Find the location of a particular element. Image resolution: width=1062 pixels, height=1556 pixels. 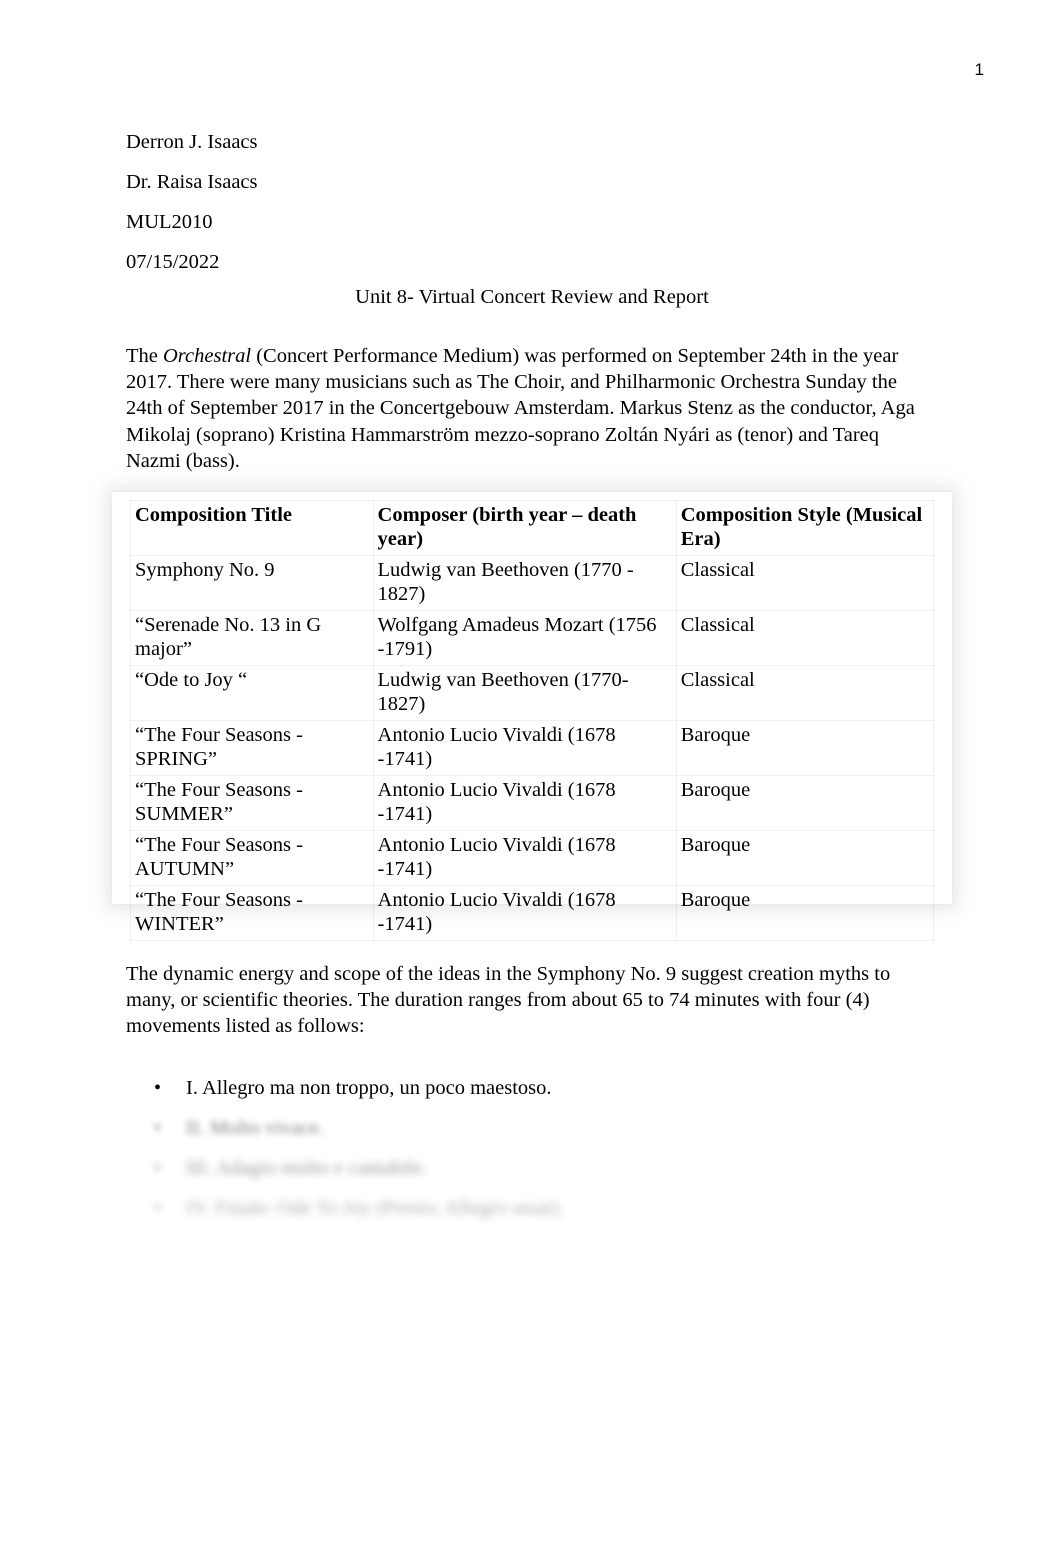

cell-composition-title: “The Four Seasons - SUMMER” is located at coordinates (252, 803).